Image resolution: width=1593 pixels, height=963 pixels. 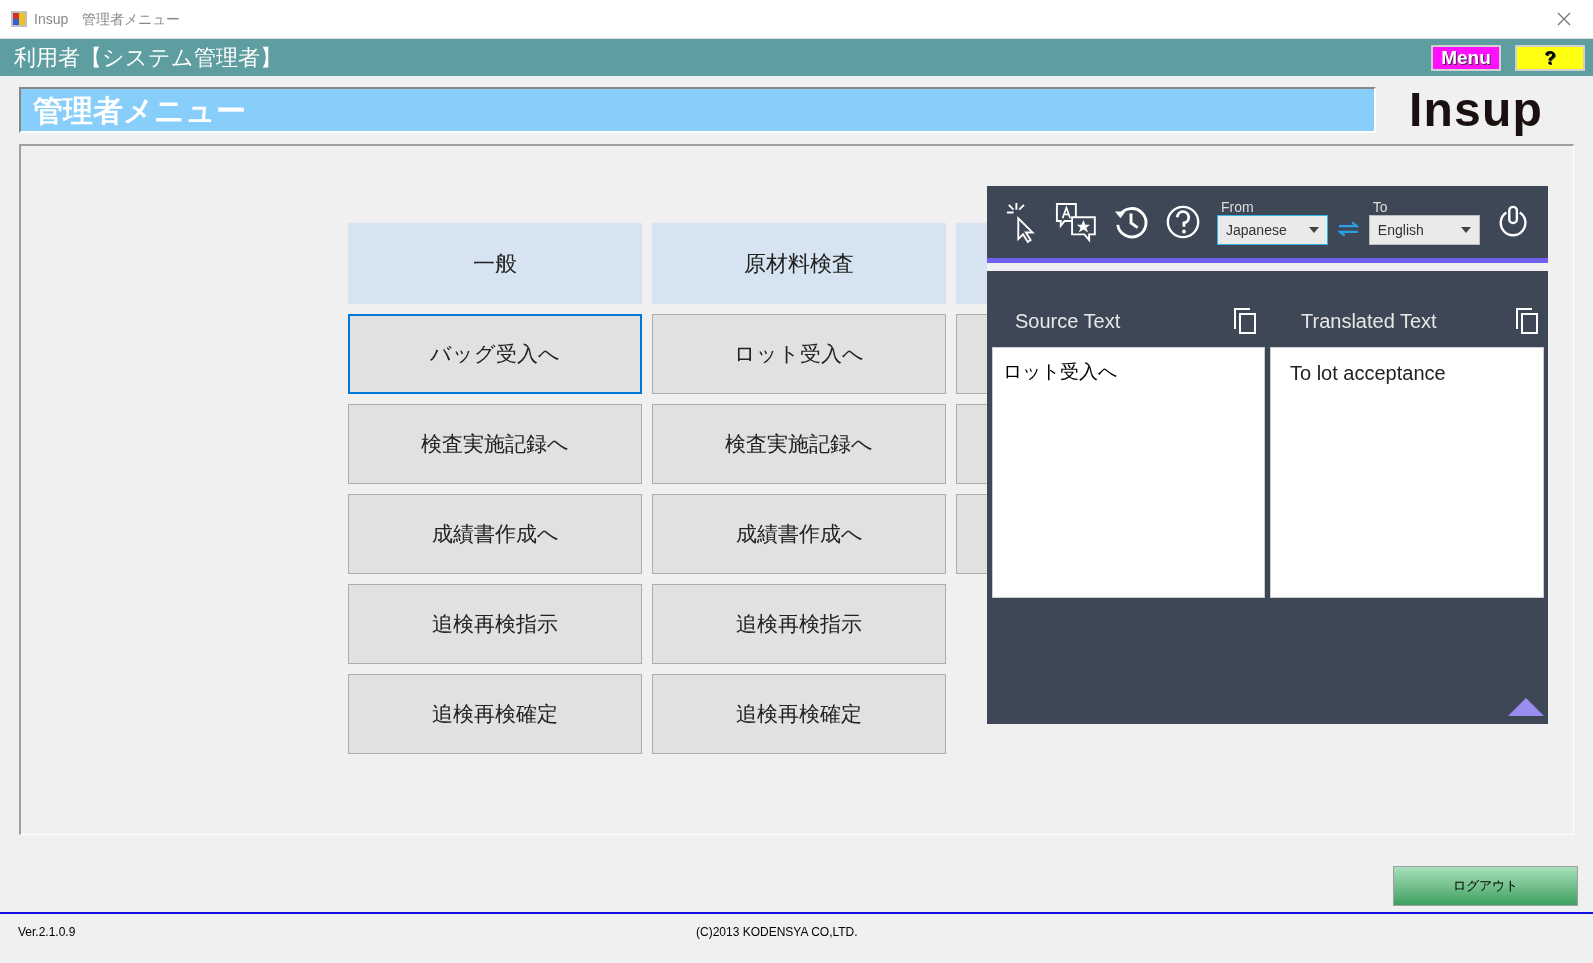 What do you see at coordinates (1068, 321) in the screenshot?
I see `source-title: Source Text` at bounding box center [1068, 321].